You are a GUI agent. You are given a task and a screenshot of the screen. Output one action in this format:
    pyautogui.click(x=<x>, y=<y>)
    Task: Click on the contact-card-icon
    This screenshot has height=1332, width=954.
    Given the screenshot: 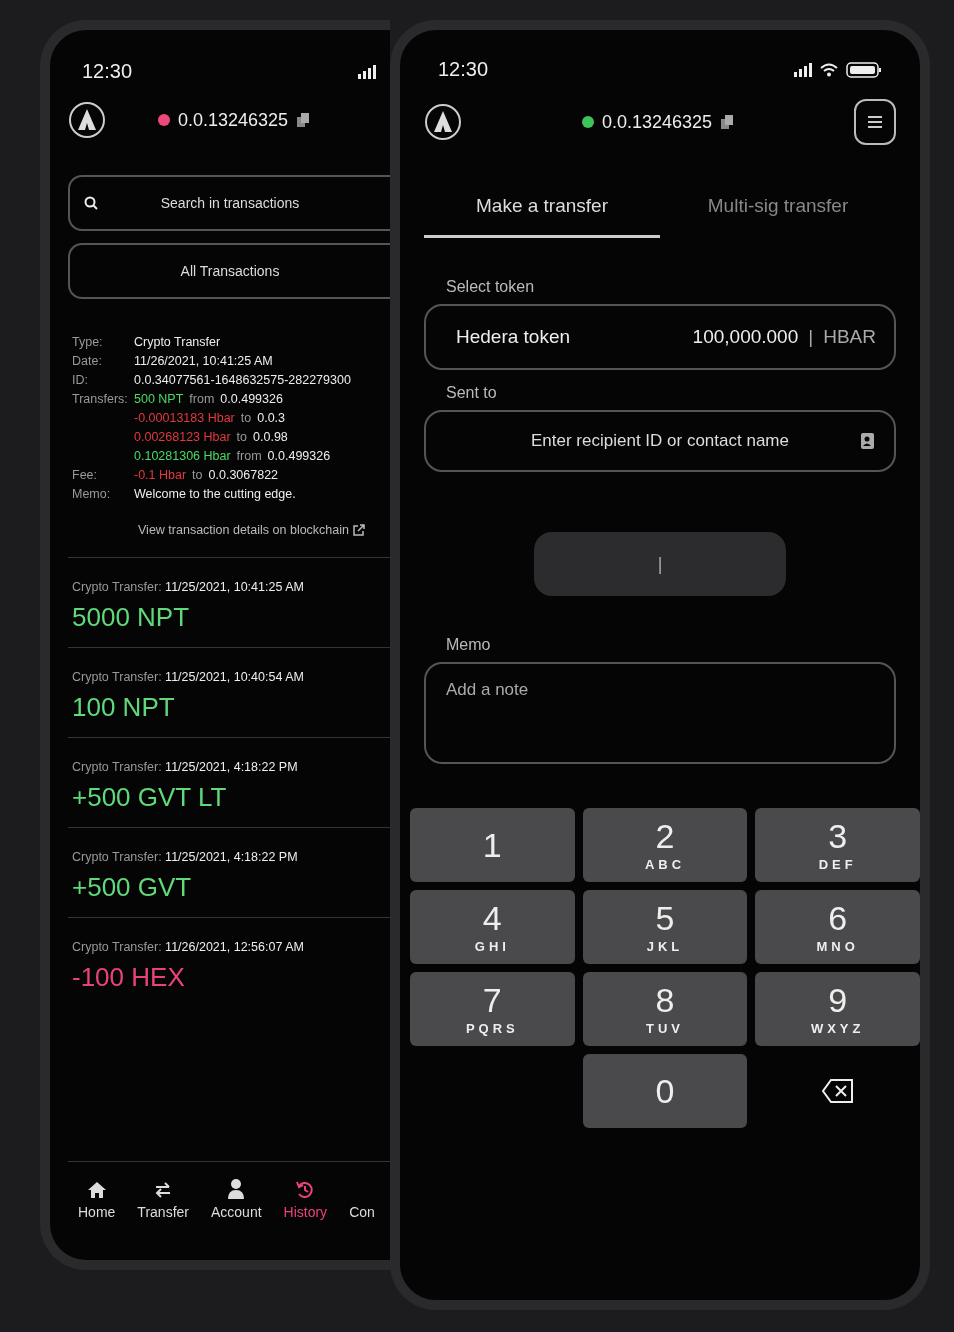 What is the action you would take?
    pyautogui.click(x=868, y=441)
    